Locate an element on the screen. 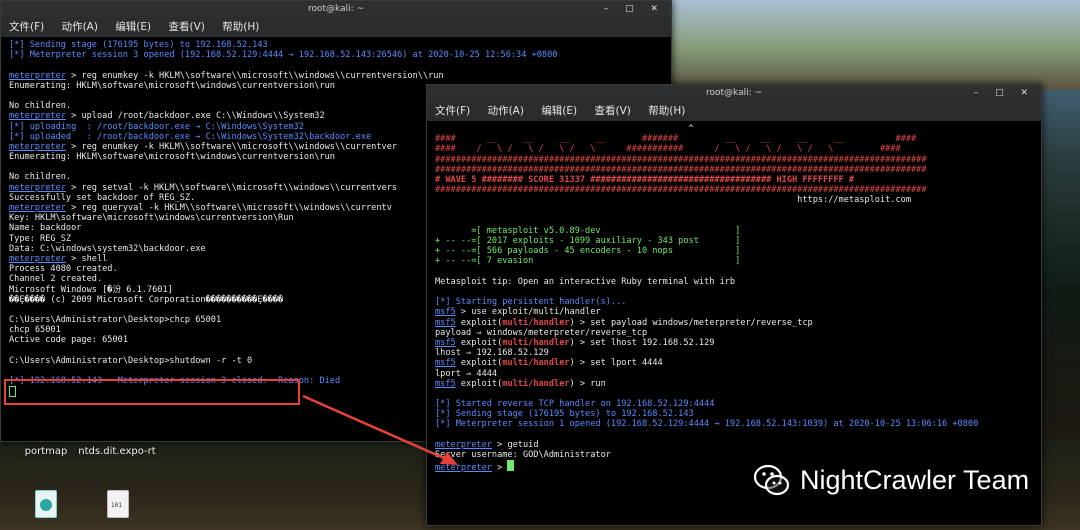 The image size is (1080, 530). binary-file-icon: 101 is located at coordinates (118, 504).